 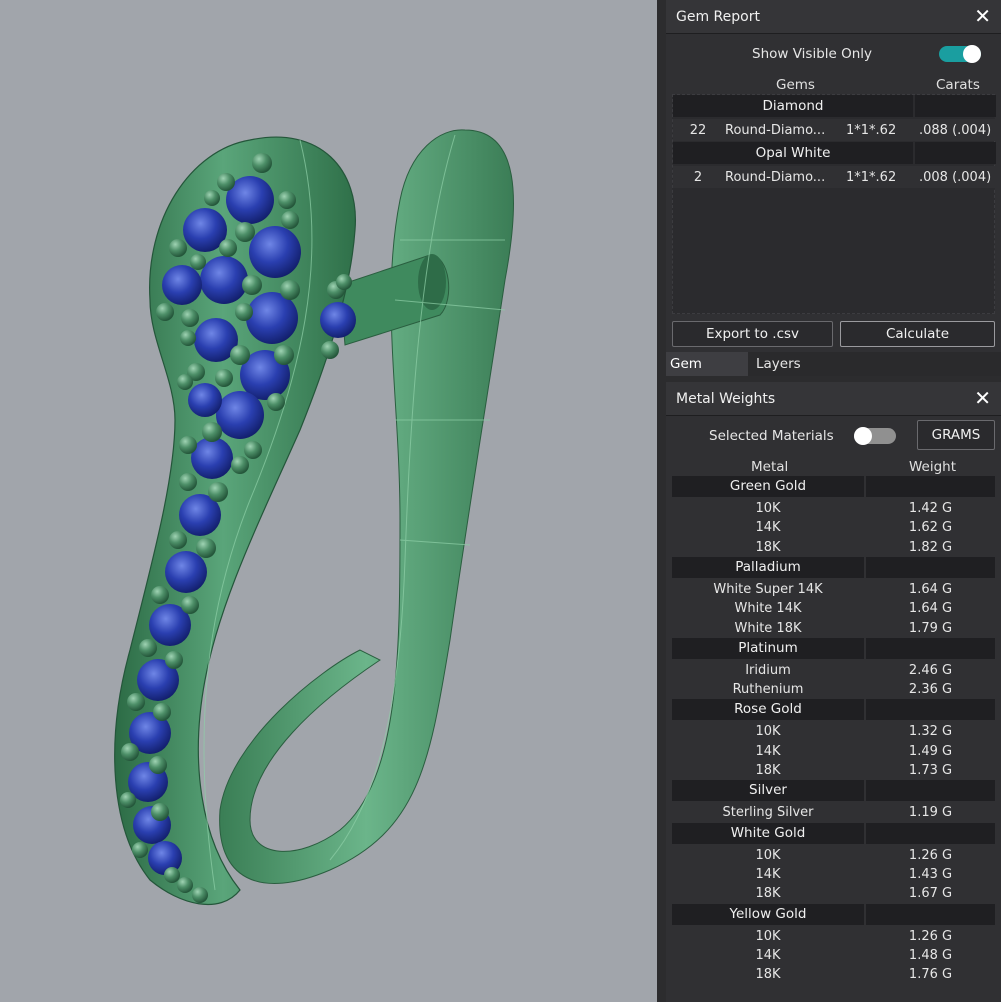 What do you see at coordinates (833, 812) in the screenshot?
I see `metal-row: Sterling Silver 1.19 G` at bounding box center [833, 812].